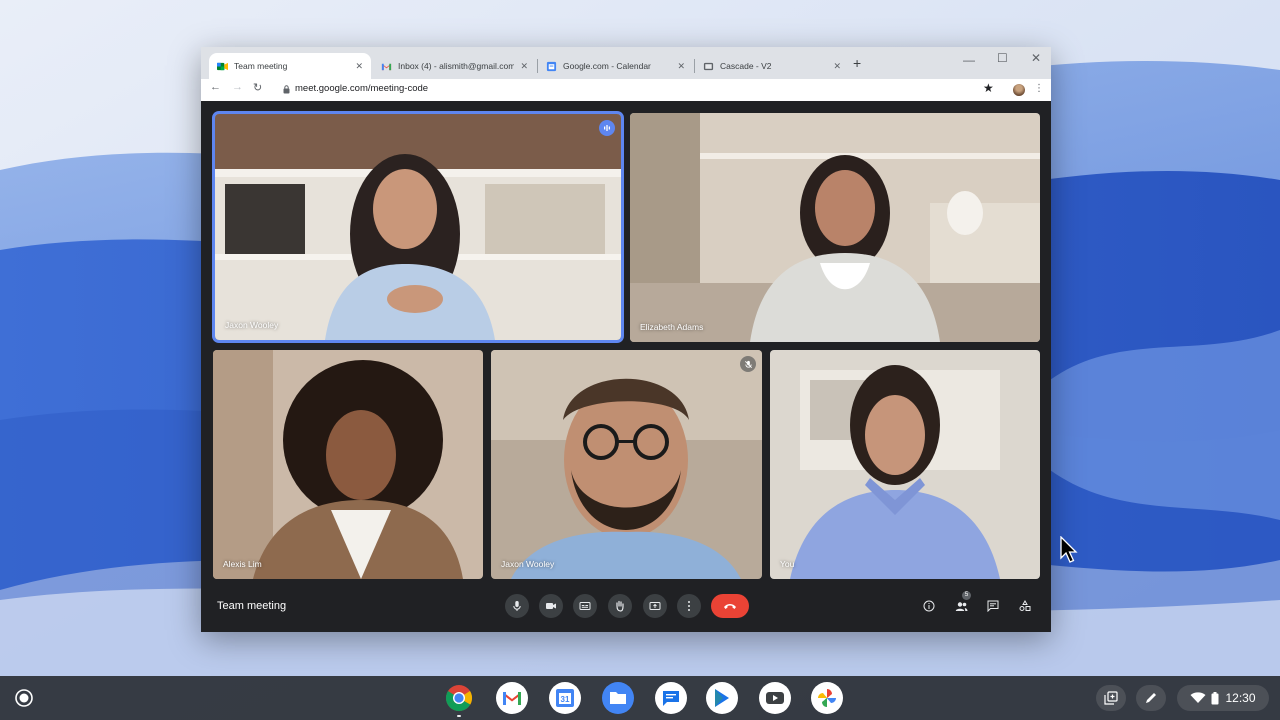 Image resolution: width=1280 pixels, height=720 pixels. What do you see at coordinates (1240, 698) in the screenshot?
I see `clock: 12:30` at bounding box center [1240, 698].